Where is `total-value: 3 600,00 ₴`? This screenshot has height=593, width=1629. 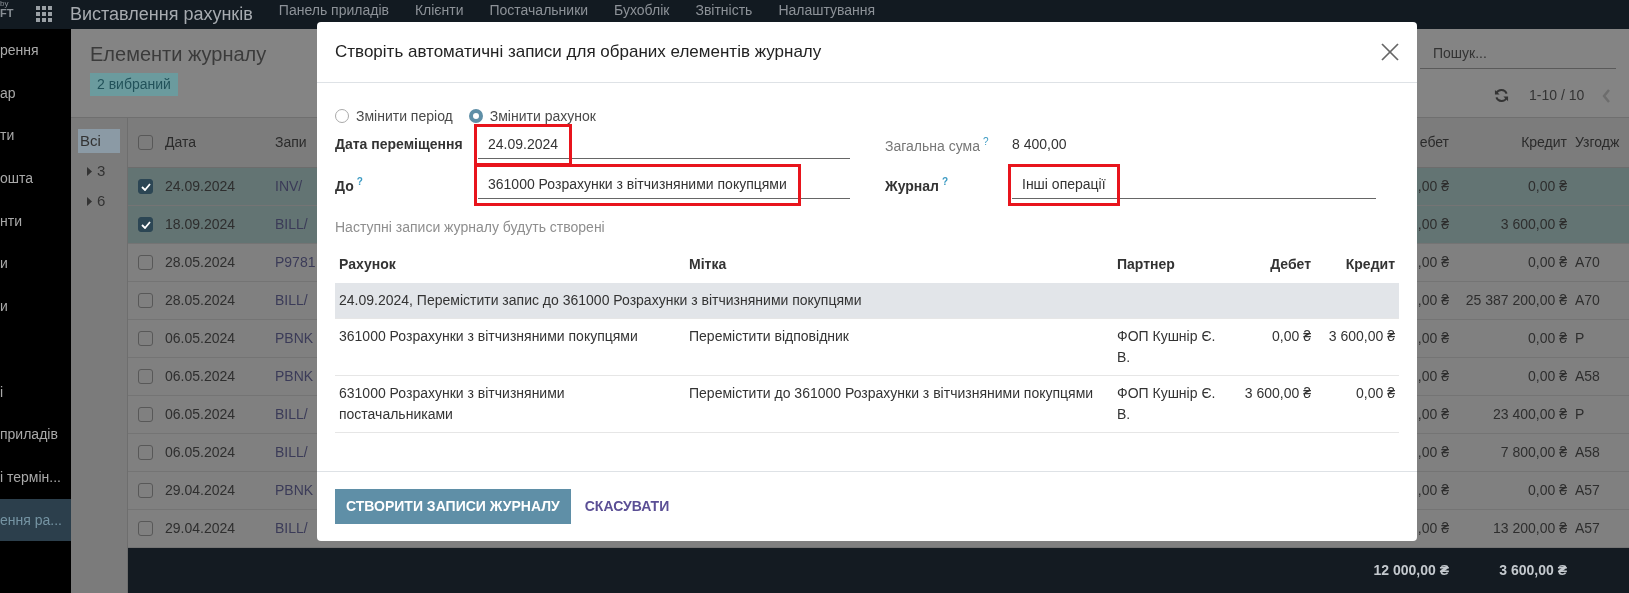
total-value: 3 600,00 ₴ is located at coordinates (1533, 570).